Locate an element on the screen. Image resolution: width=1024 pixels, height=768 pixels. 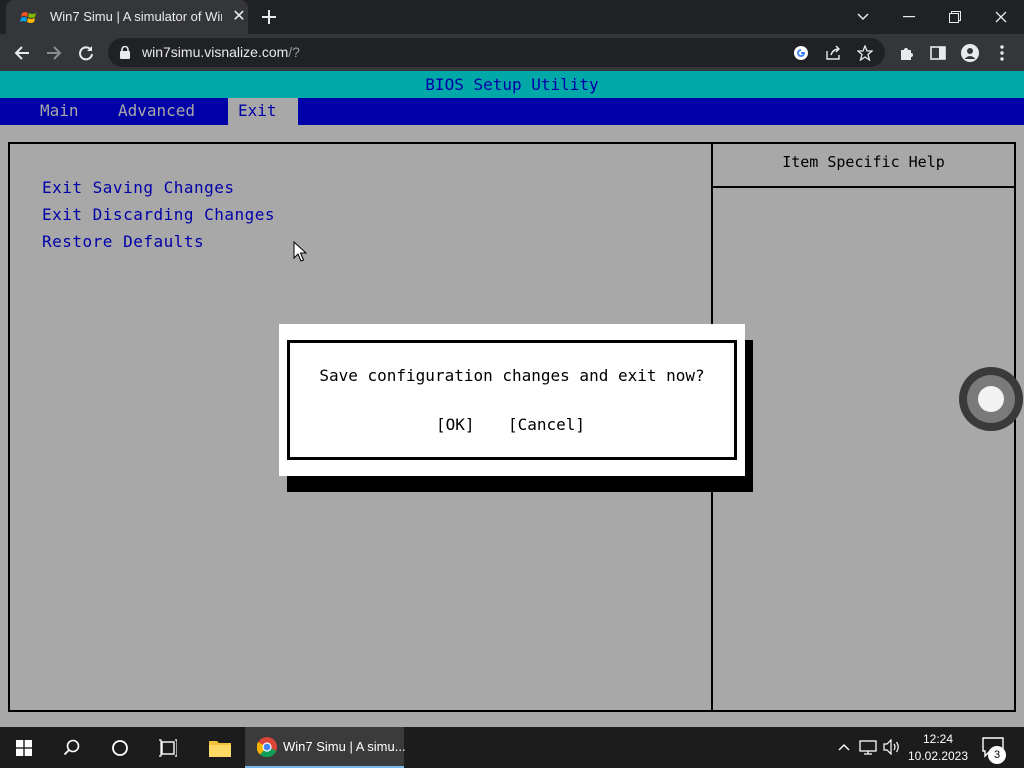
cortana-icon is located at coordinates (120, 747).